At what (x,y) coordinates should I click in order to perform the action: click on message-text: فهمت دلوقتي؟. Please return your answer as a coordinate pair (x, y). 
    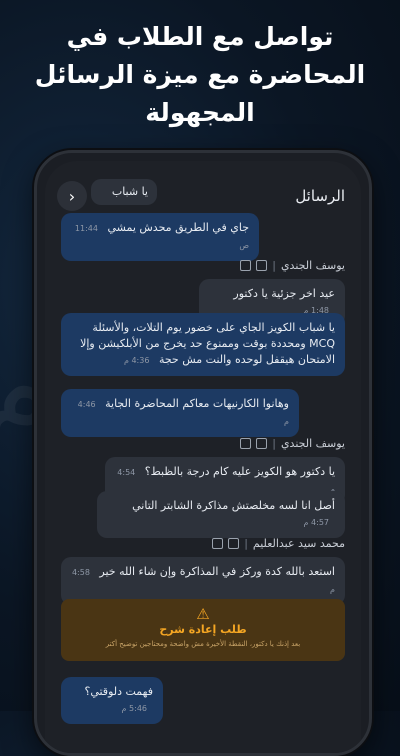
    Looking at the image, I should click on (118, 691).